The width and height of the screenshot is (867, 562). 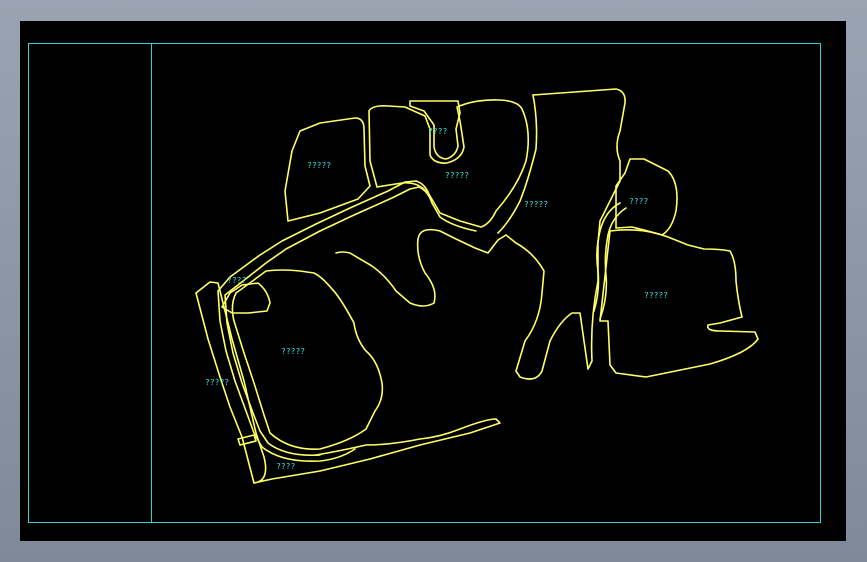 I want to click on parcel-left-corner, so click(x=246, y=298).